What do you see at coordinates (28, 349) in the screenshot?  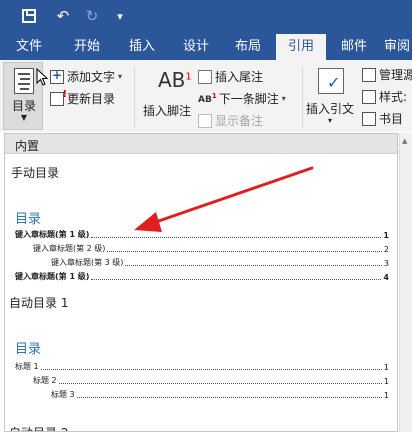 I see `auto-toc-title: 目录` at bounding box center [28, 349].